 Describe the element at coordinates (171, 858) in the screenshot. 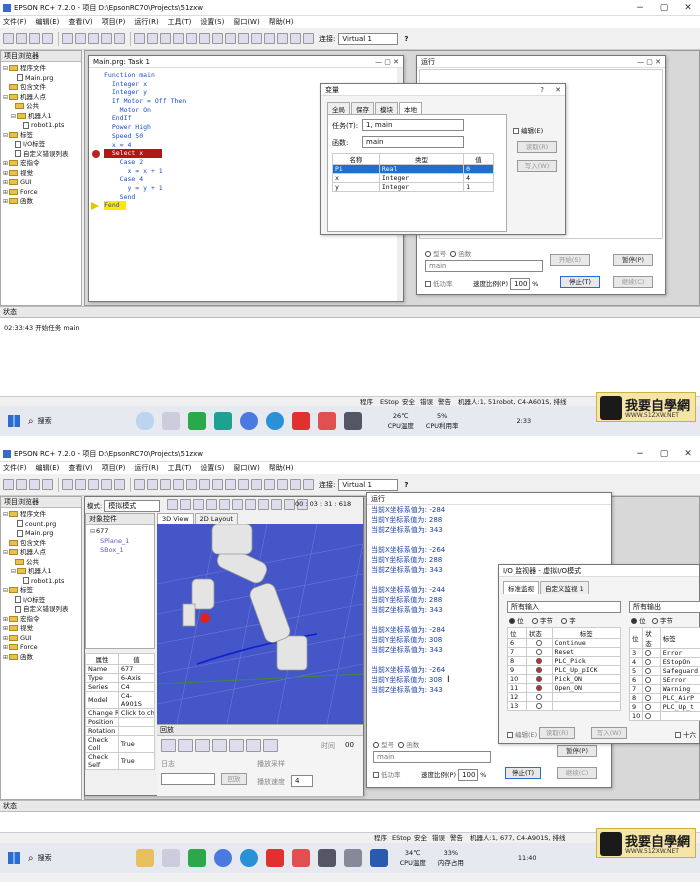

I see `taskview-icon` at that location.